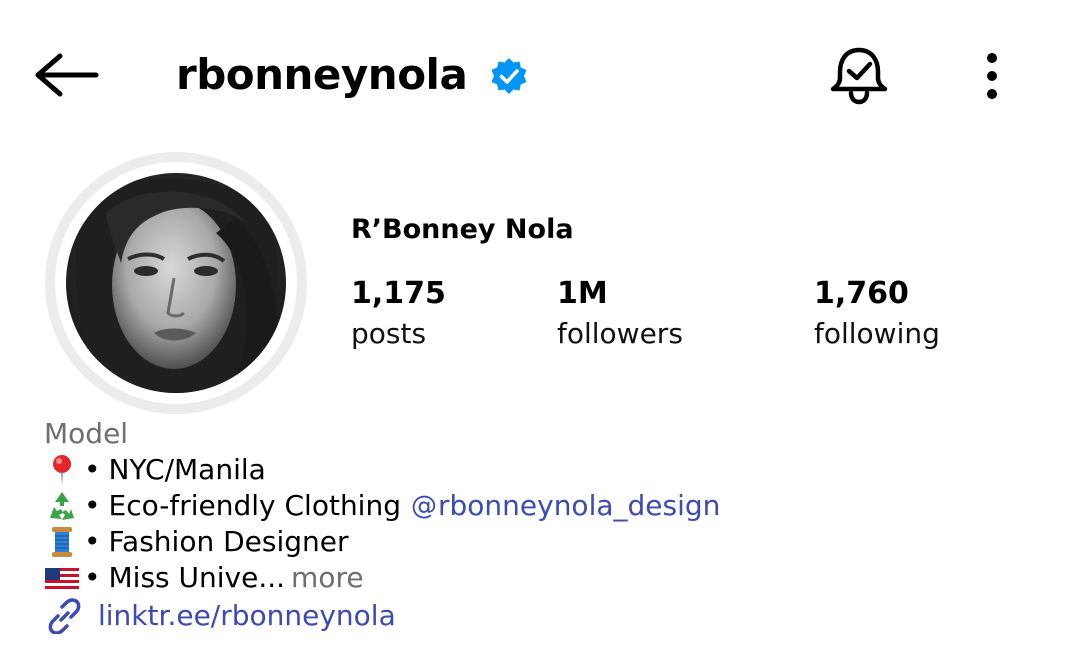 This screenshot has height=650, width=1080. What do you see at coordinates (62, 470) in the screenshot?
I see `round-pushpin-icon` at bounding box center [62, 470].